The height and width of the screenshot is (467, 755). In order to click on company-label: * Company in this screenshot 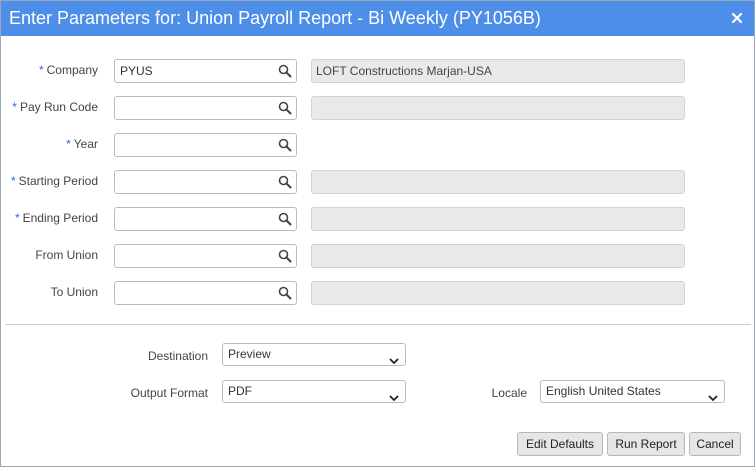, I will do `click(68, 70)`.